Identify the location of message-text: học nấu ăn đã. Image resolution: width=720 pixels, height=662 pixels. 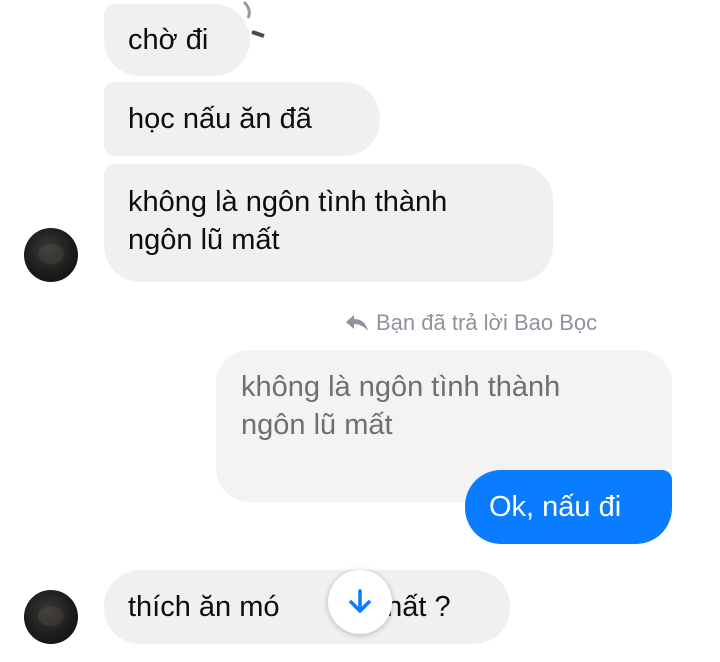
(220, 119).